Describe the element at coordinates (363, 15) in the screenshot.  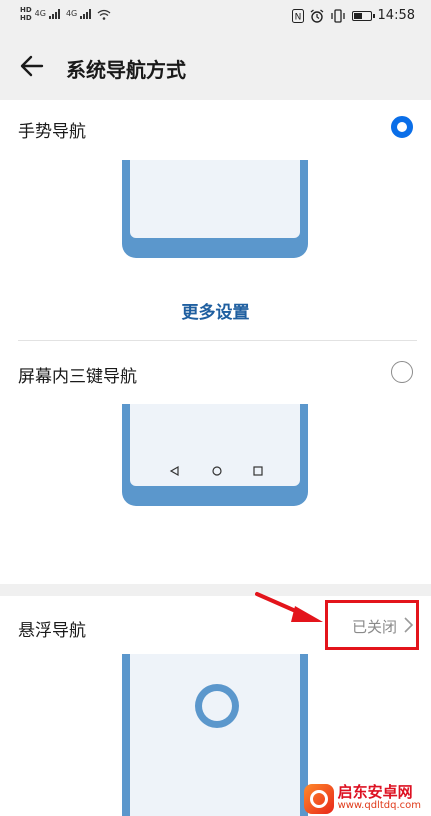
I see `battery-icon` at that location.